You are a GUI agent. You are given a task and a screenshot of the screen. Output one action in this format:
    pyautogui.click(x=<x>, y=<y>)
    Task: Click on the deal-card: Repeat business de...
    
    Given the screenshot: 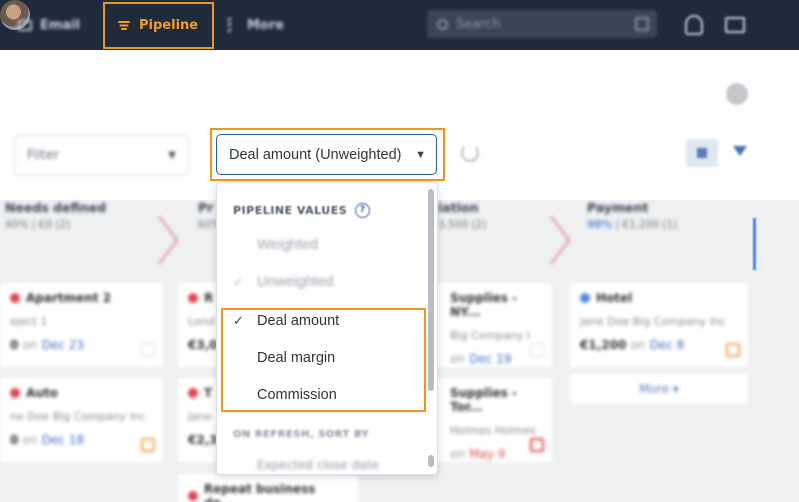 What is the action you would take?
    pyautogui.click(x=268, y=488)
    